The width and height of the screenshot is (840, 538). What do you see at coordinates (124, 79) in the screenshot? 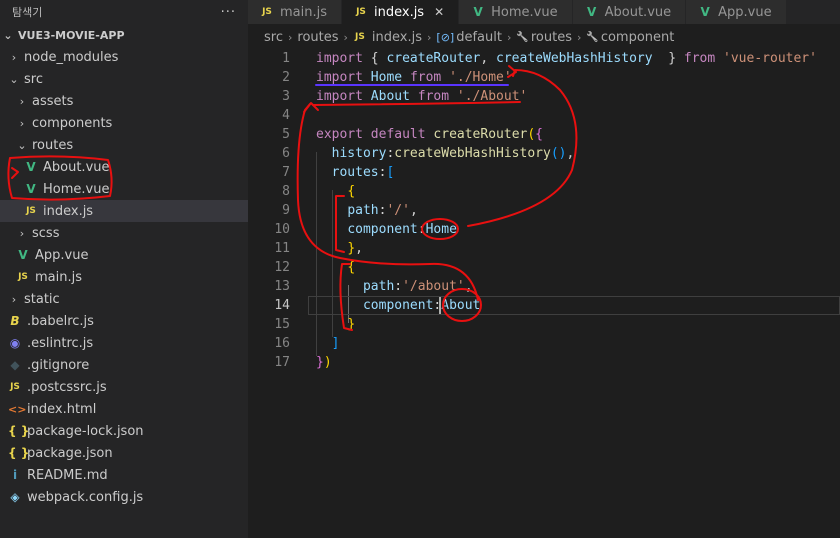
I see `folder-item: ⌄ src` at bounding box center [124, 79].